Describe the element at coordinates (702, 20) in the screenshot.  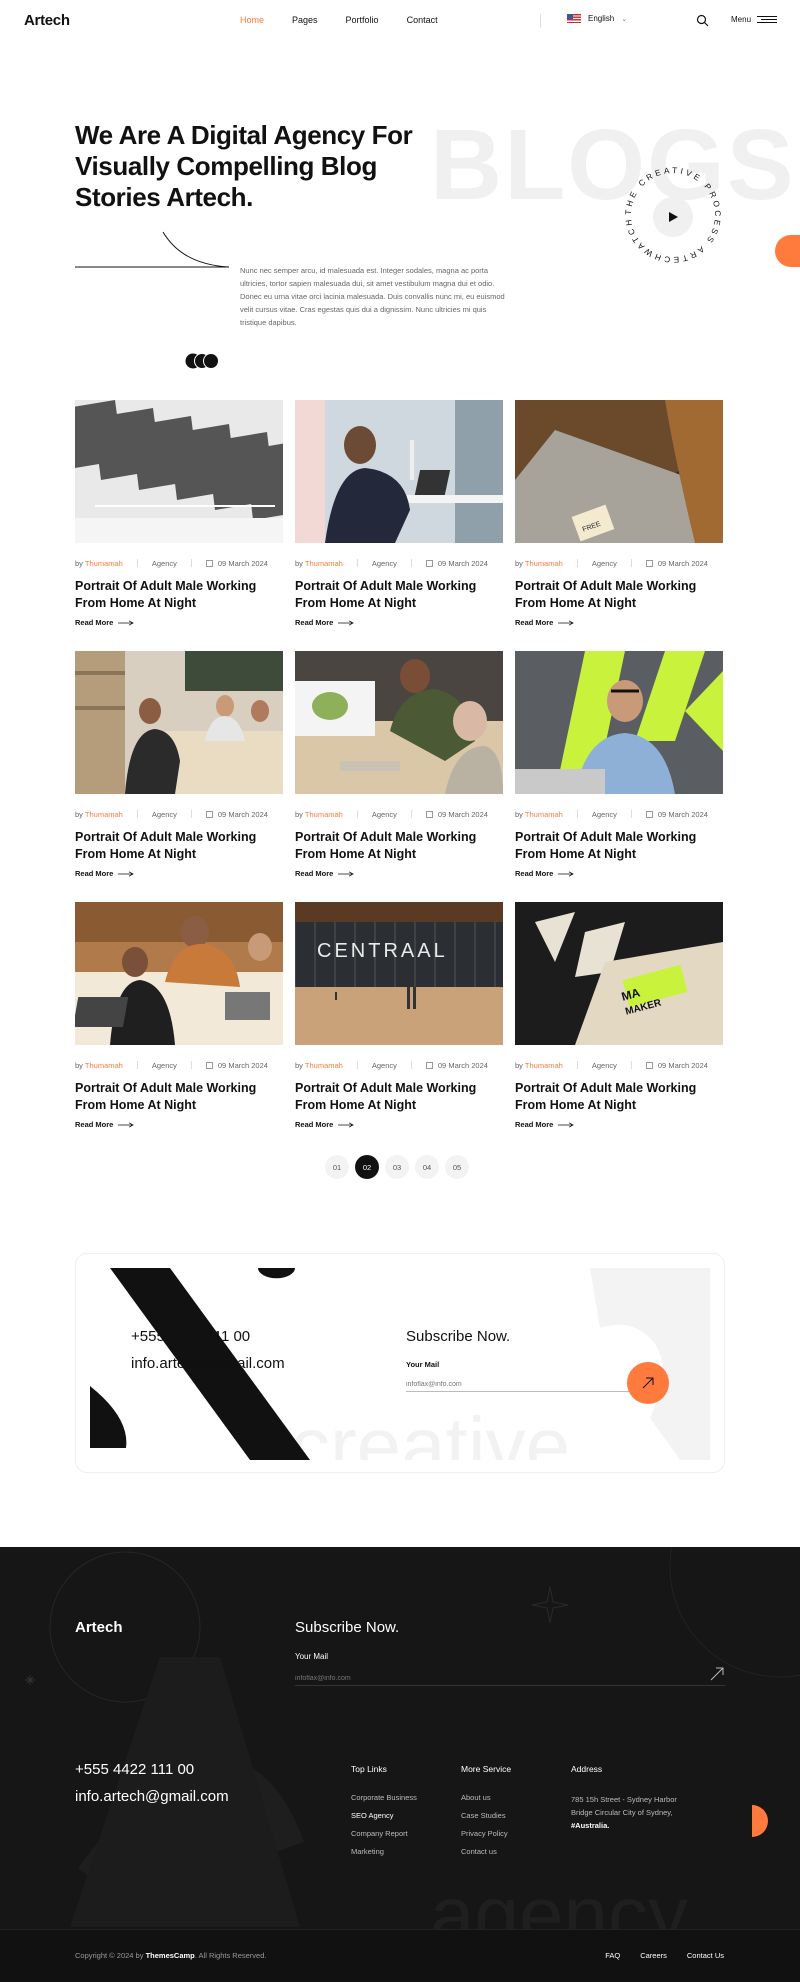
I see `search-icon` at that location.